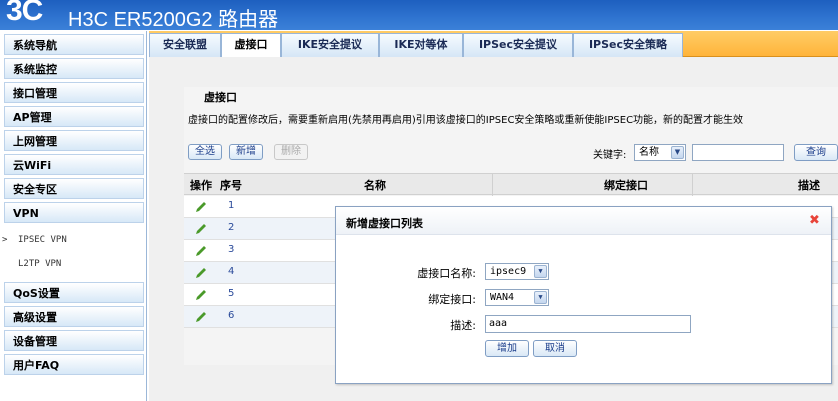 The width and height of the screenshot is (838, 401). Describe the element at coordinates (628, 45) in the screenshot. I see `tab-ipsec-policy: IPSec安全策略` at that location.